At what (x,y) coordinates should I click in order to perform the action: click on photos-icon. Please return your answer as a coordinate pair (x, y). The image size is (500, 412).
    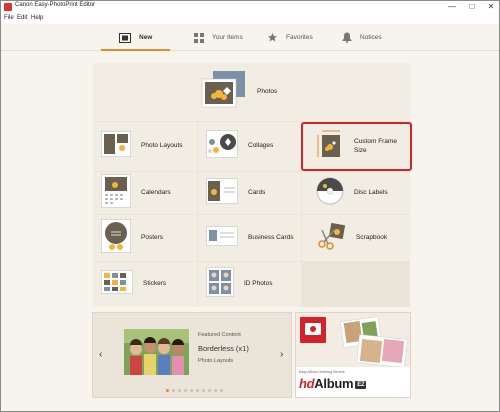
    Looking at the image, I should click on (223, 92).